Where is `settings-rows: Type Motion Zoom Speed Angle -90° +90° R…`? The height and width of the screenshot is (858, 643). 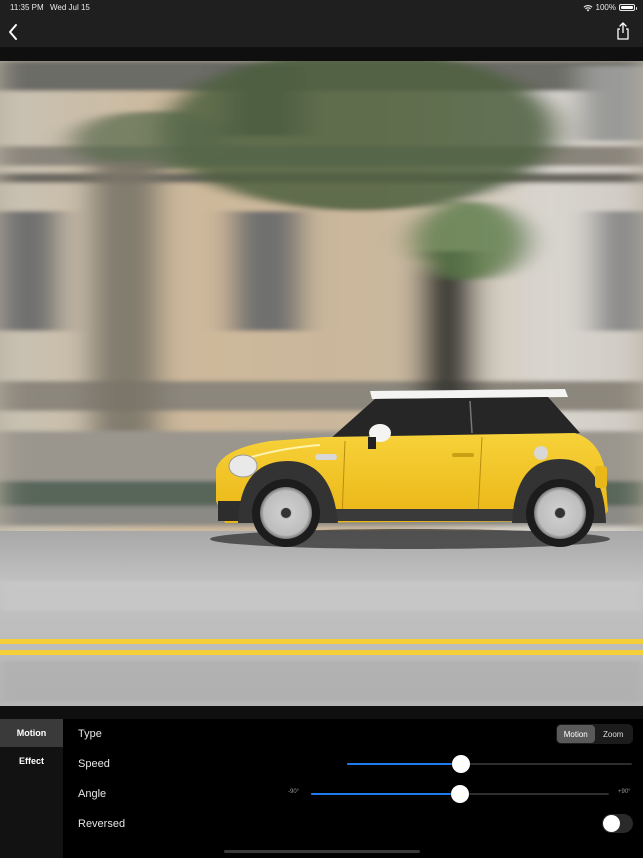
settings-rows: Type Motion Zoom Speed Angle -90° +90° R… is located at coordinates (355, 788).